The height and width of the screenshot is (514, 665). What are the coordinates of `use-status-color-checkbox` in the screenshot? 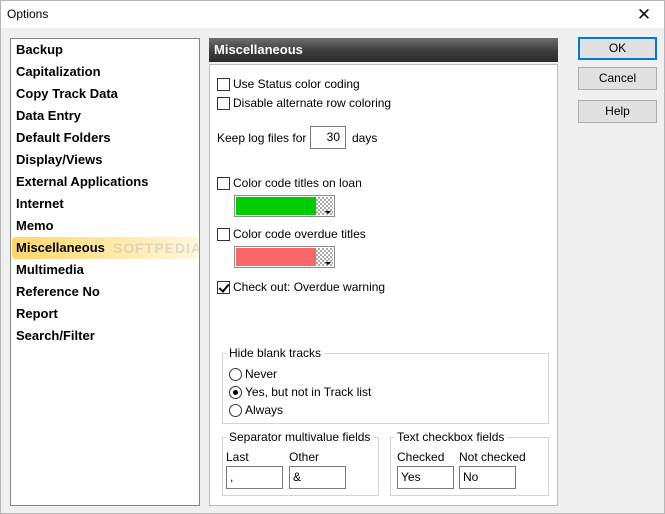 It's located at (223, 84).